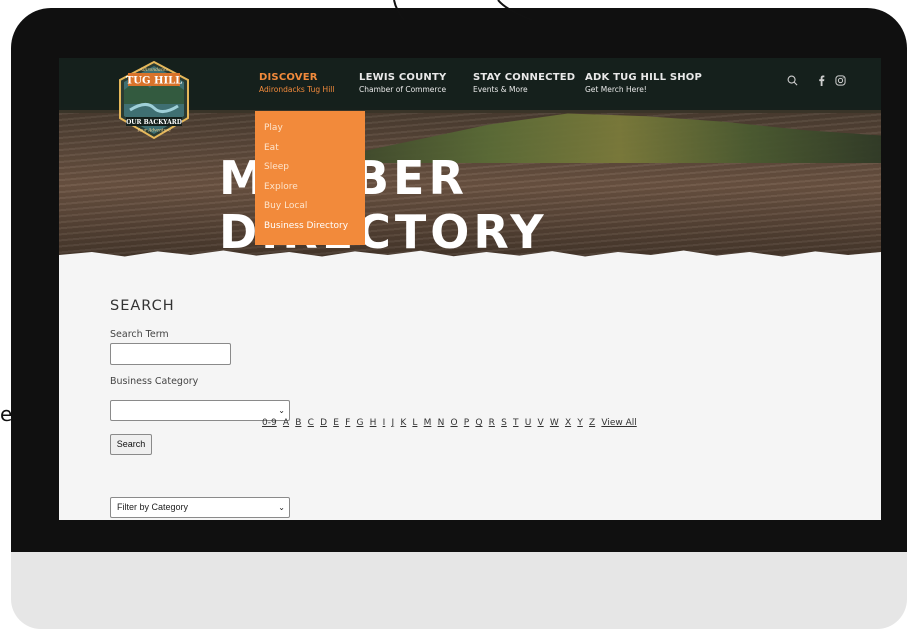  What do you see at coordinates (310, 168) in the screenshot?
I see `dropdown-item-sleep: Sleep` at bounding box center [310, 168].